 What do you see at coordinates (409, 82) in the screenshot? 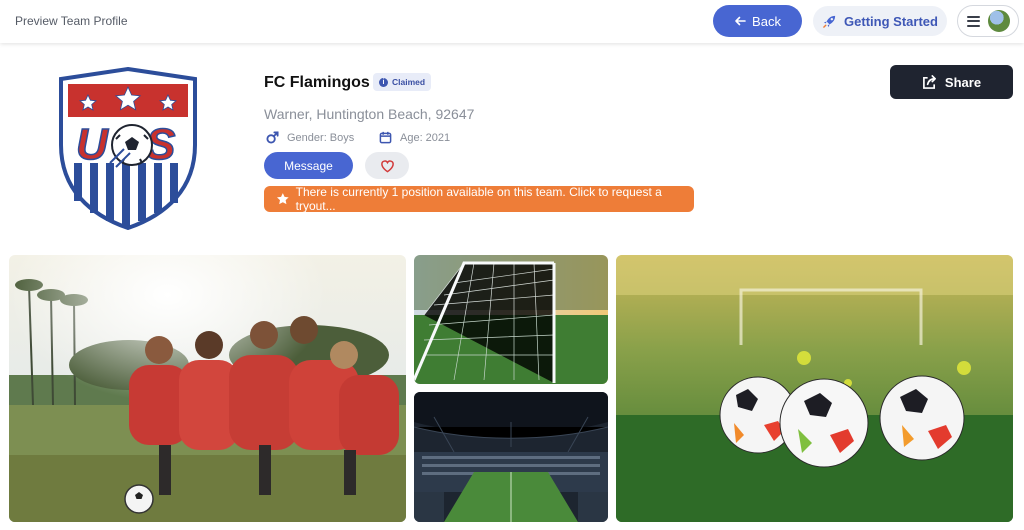
I see `claimed-label: Claimed` at bounding box center [409, 82].